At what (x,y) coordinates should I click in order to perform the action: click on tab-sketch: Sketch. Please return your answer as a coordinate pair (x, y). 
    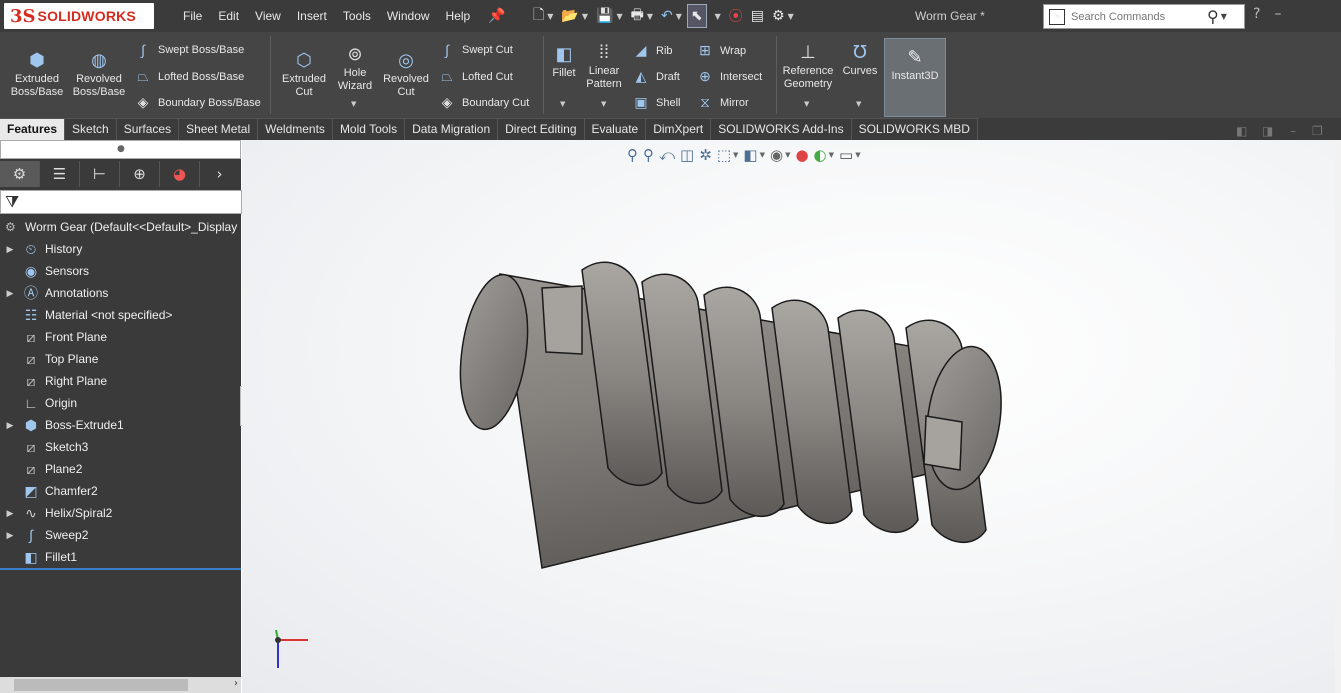
    Looking at the image, I should click on (91, 129).